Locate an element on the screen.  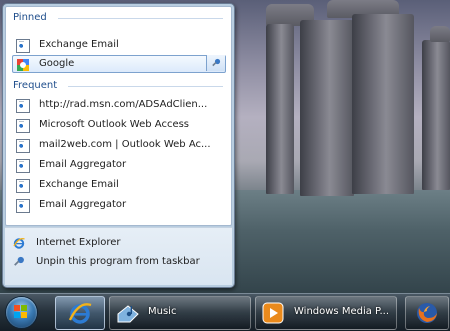
pinned-item-label: Exchange Email is located at coordinates (79, 44).